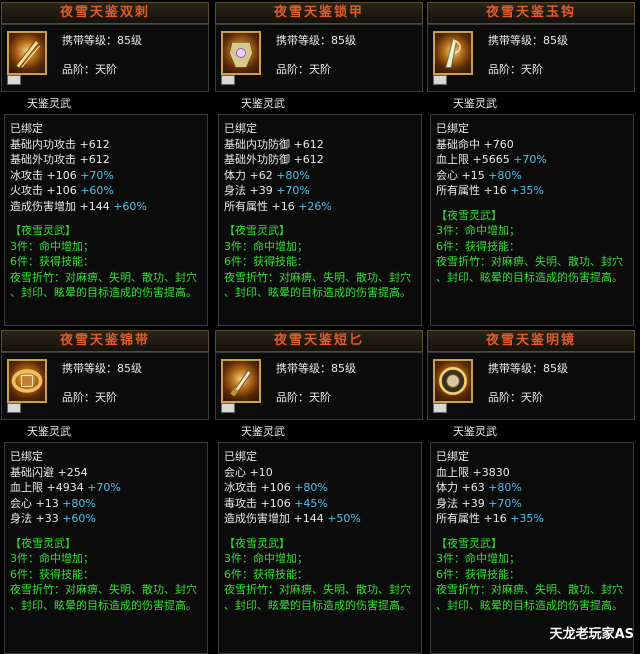  Describe the element at coordinates (241, 53) in the screenshot. I see `armor-icon` at that location.